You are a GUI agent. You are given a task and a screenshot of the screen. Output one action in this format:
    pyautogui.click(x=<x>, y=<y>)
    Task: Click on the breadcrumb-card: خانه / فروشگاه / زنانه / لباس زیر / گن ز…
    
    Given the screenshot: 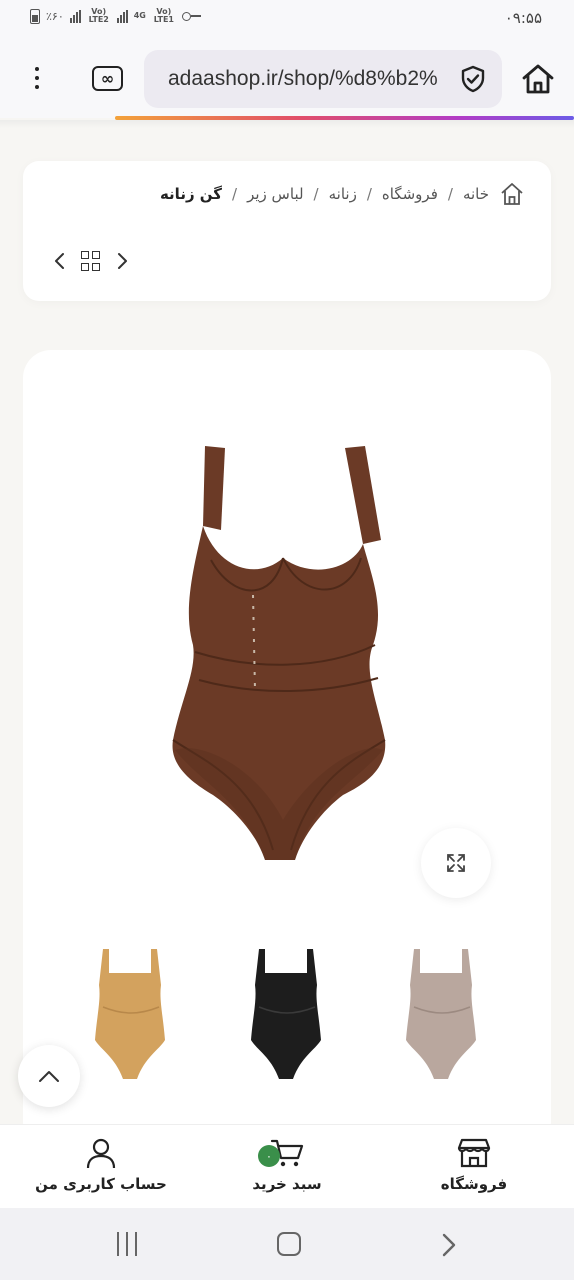 What is the action you would take?
    pyautogui.click(x=287, y=231)
    